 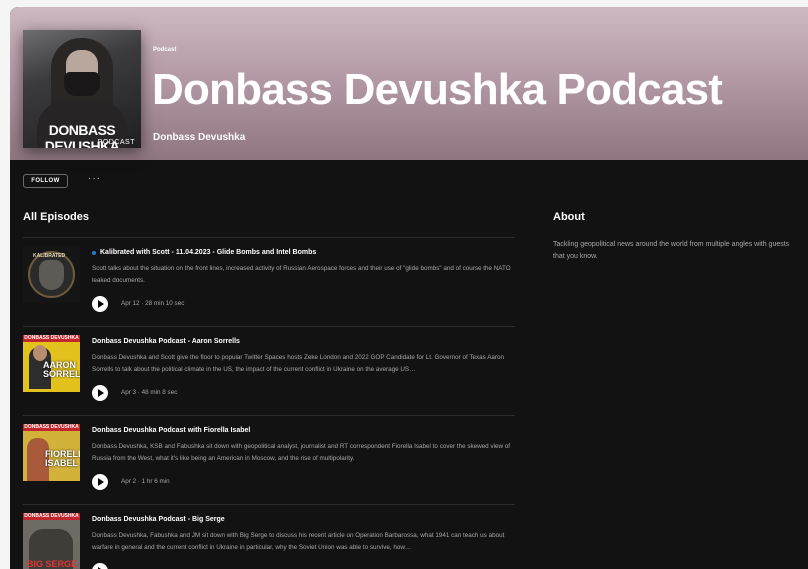 What do you see at coordinates (61, 369) in the screenshot?
I see `episode-art-name: AARON SORRELLS` at bounding box center [61, 369].